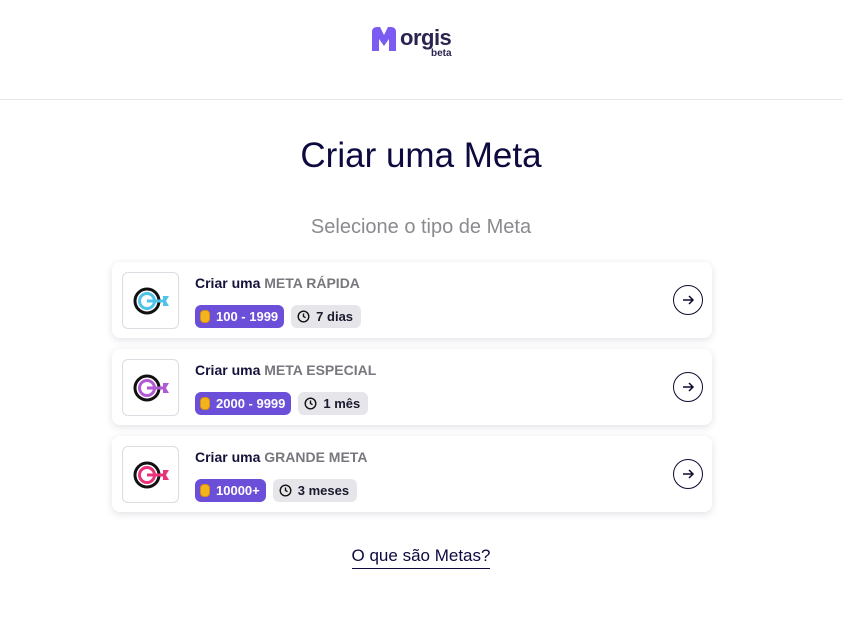 Image resolution: width=842 pixels, height=637 pixels. I want to click on duration-badge: 3 meses, so click(315, 490).